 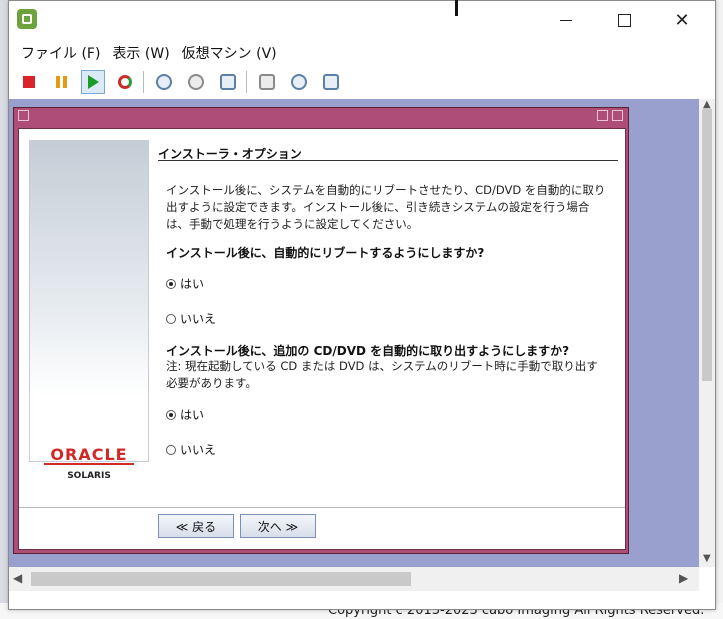 I want to click on eject-yes-label: はい, so click(x=192, y=415).